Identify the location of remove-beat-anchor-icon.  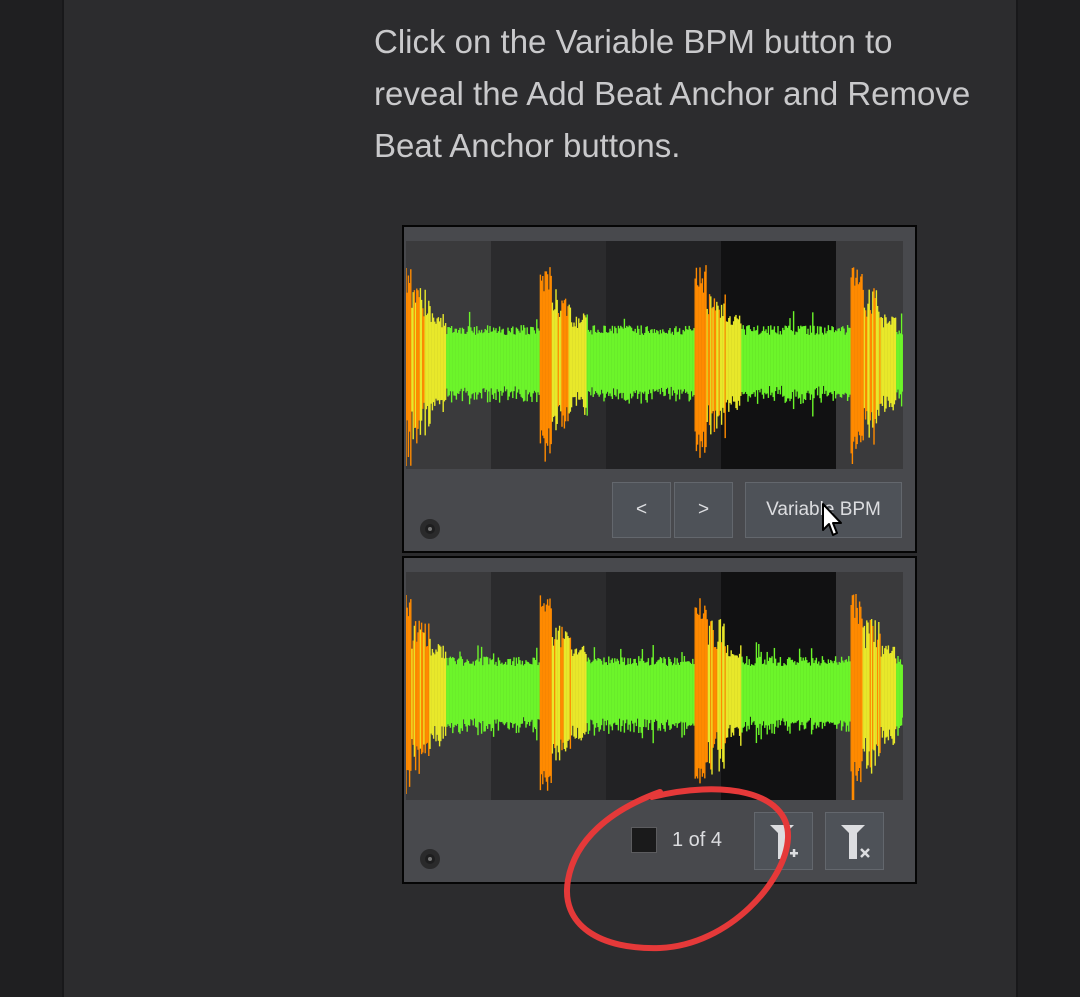
(855, 842).